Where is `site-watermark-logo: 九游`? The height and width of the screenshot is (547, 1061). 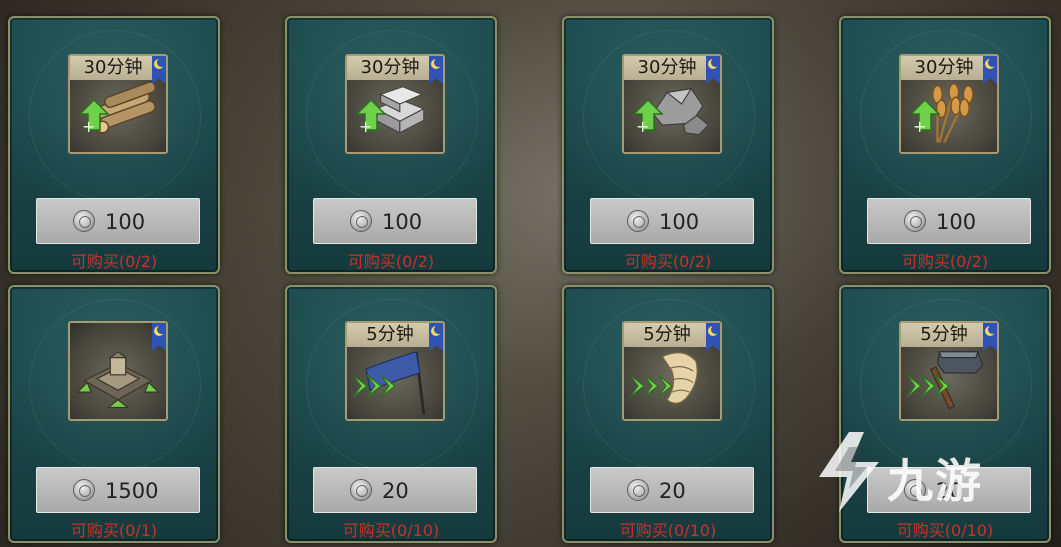 site-watermark-logo: 九游 is located at coordinates (914, 472).